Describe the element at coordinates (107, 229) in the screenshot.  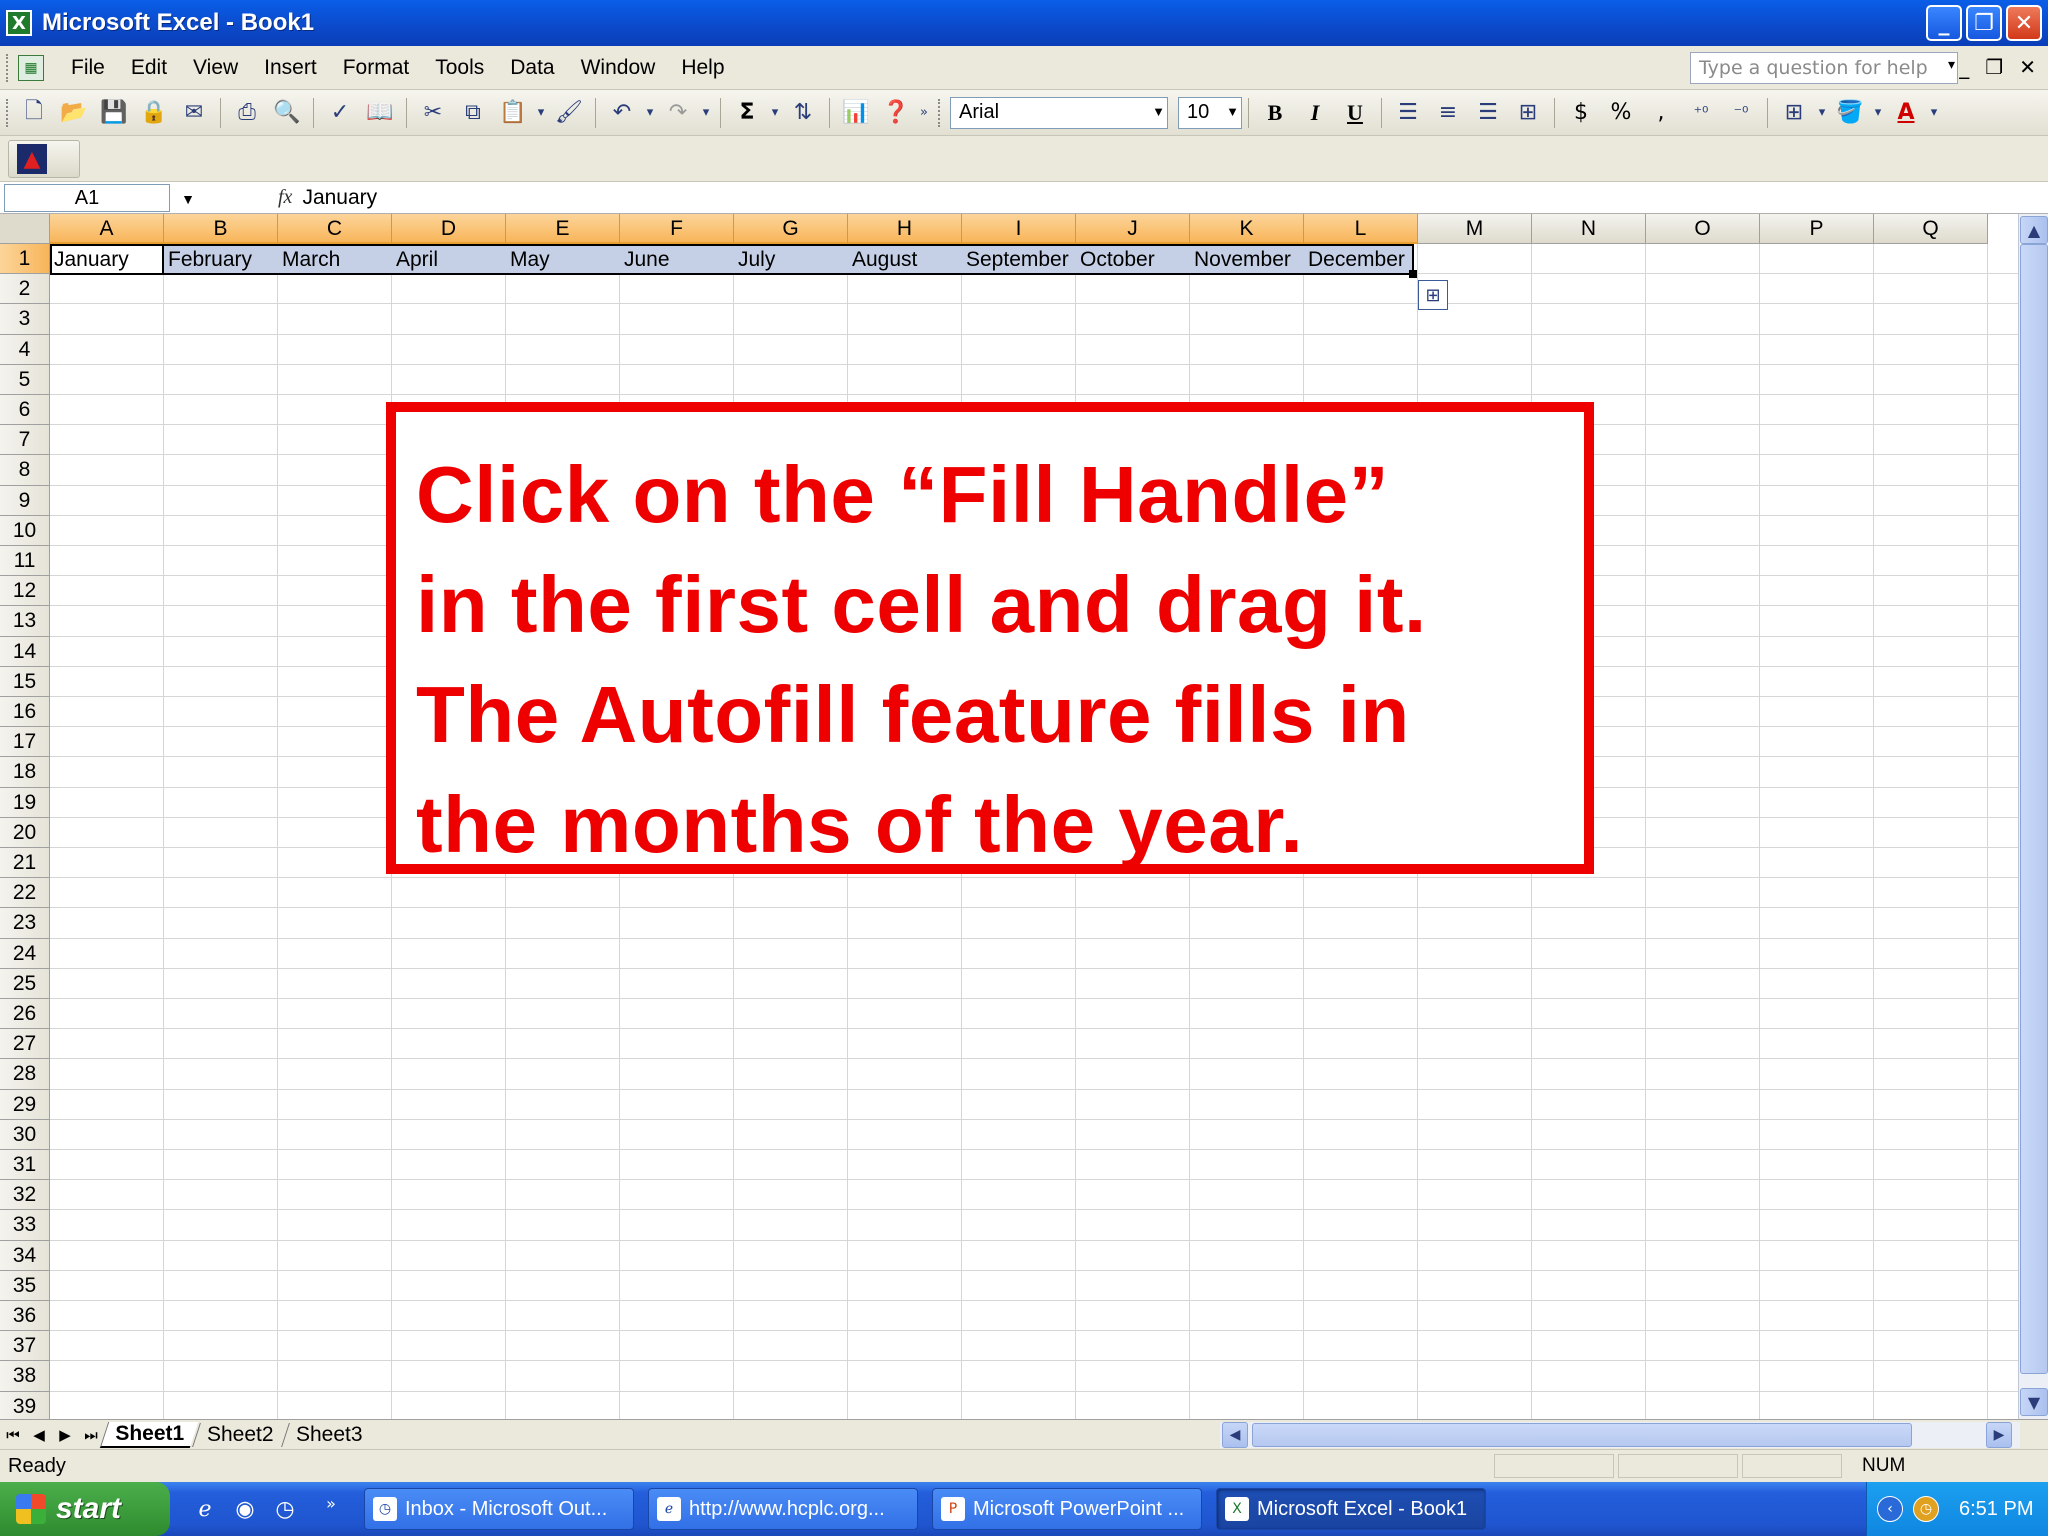
I see `column-header-a: A` at that location.